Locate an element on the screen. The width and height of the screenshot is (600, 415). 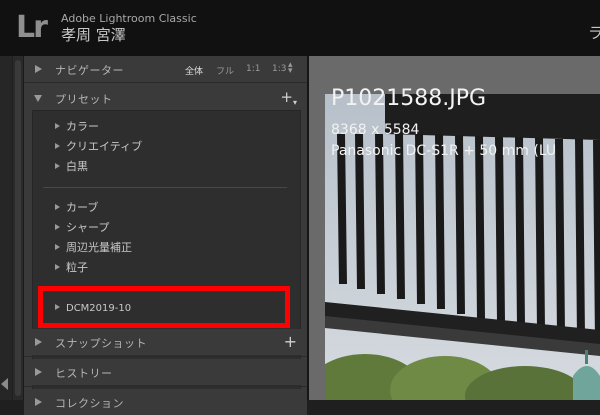
scrollbar-thumb is located at coordinates (18, 228).